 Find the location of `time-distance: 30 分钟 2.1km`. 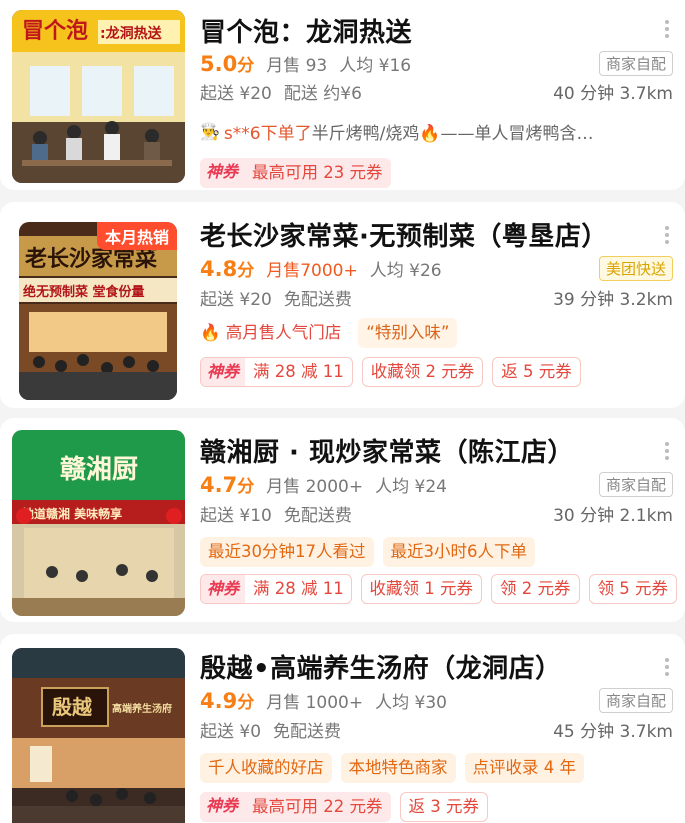

time-distance: 30 分钟 2.1km is located at coordinates (613, 515).